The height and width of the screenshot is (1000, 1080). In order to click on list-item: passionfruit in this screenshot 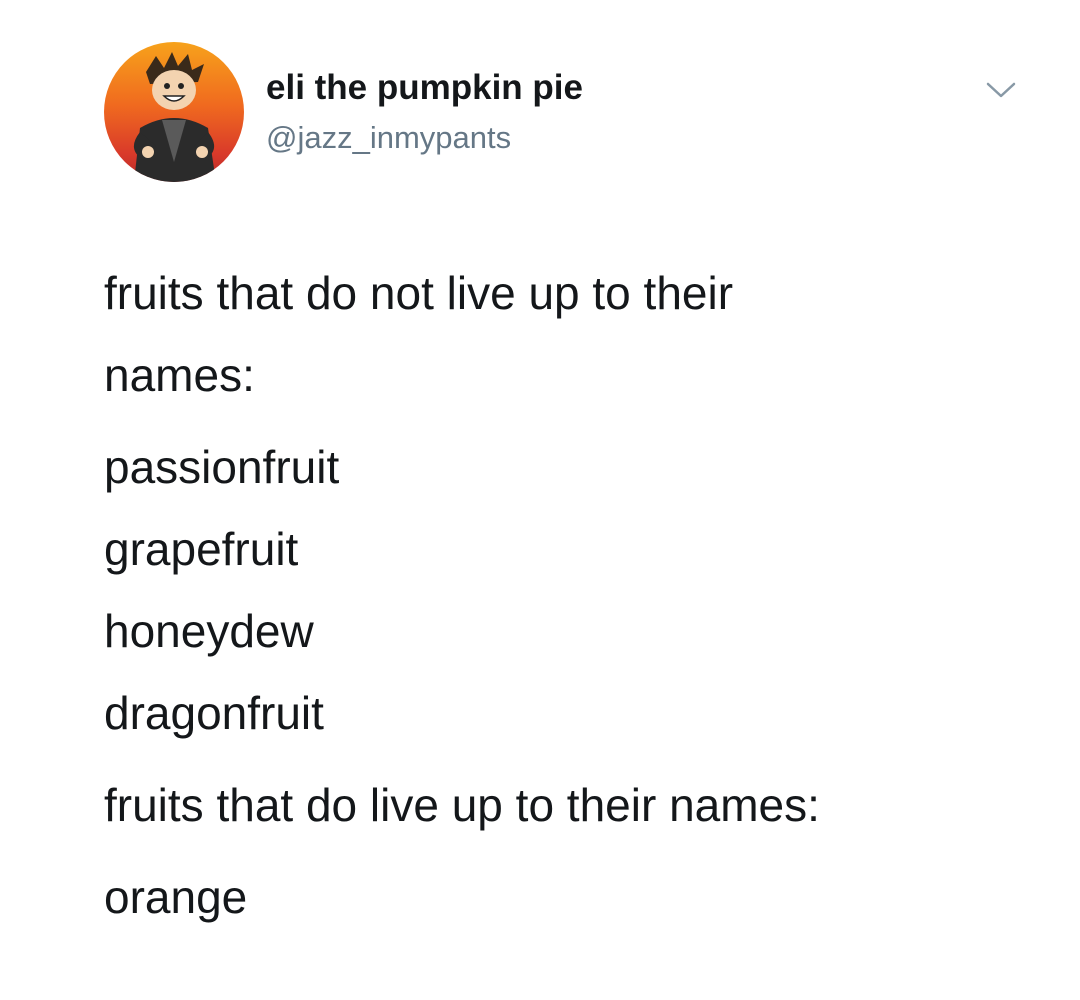, I will do `click(222, 467)`.